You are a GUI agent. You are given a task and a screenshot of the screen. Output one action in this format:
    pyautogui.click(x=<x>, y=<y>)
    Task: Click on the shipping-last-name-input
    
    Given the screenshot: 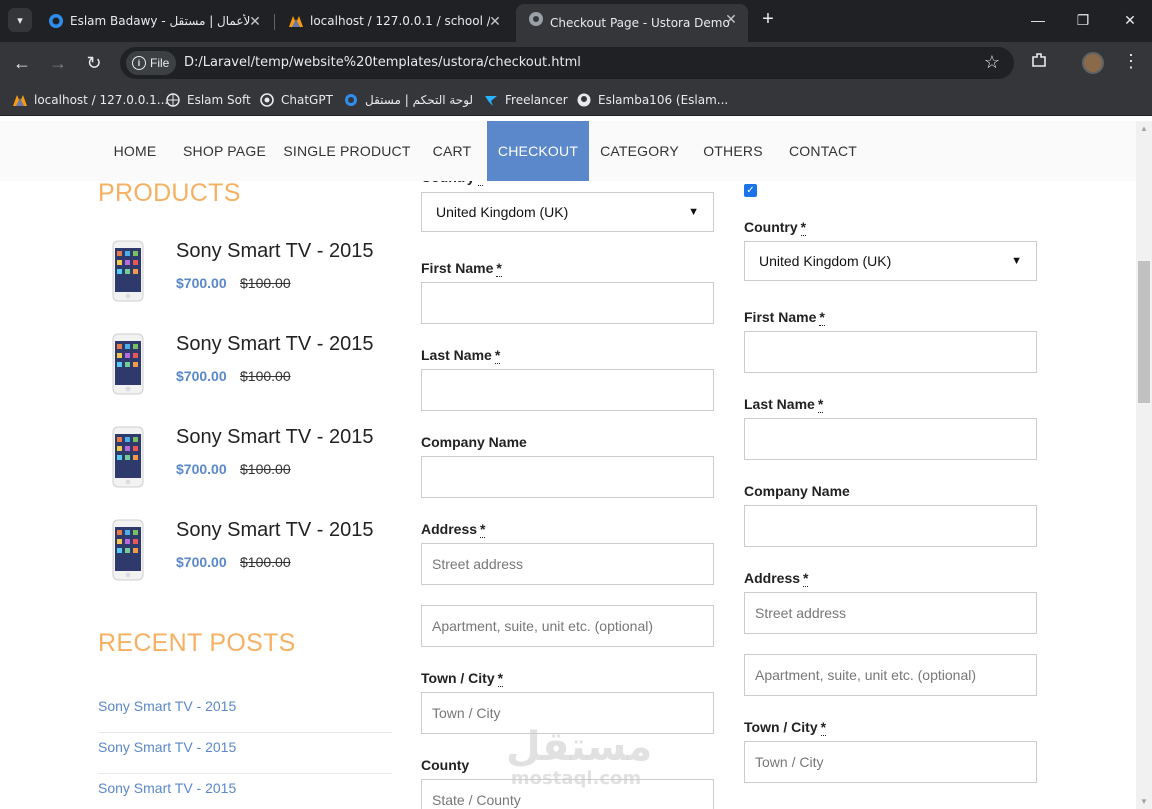 What is the action you would take?
    pyautogui.click(x=890, y=439)
    